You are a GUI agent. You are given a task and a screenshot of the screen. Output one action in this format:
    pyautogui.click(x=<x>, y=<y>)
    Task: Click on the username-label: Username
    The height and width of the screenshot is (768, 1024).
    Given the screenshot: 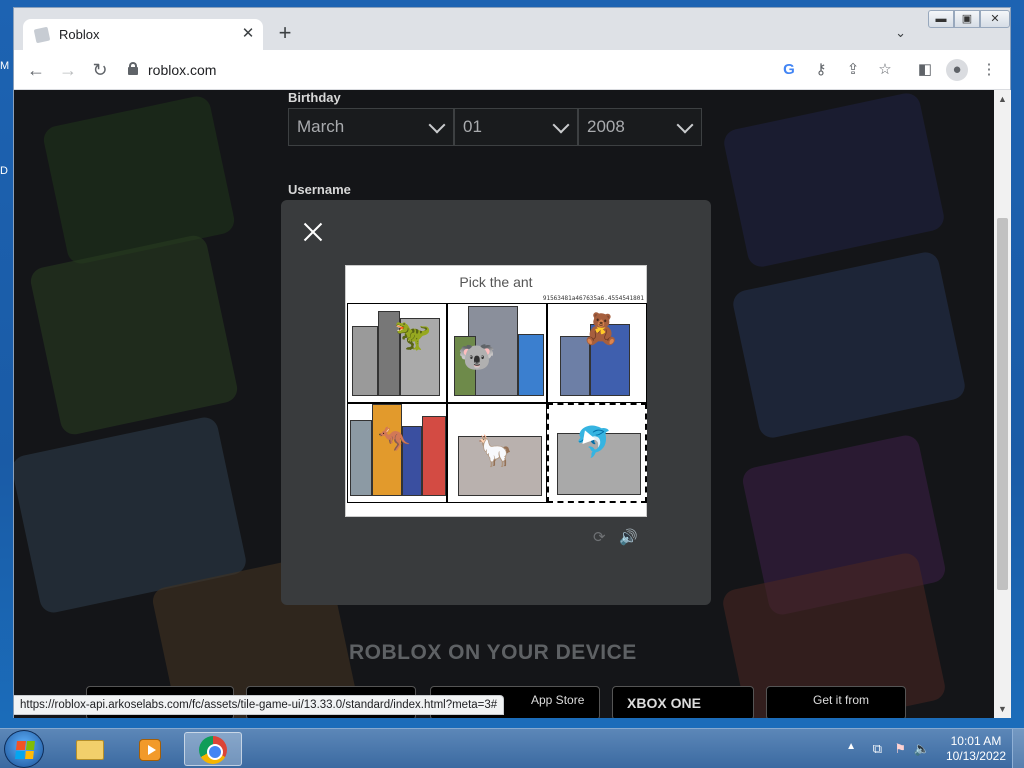 What is the action you would take?
    pyautogui.click(x=319, y=189)
    